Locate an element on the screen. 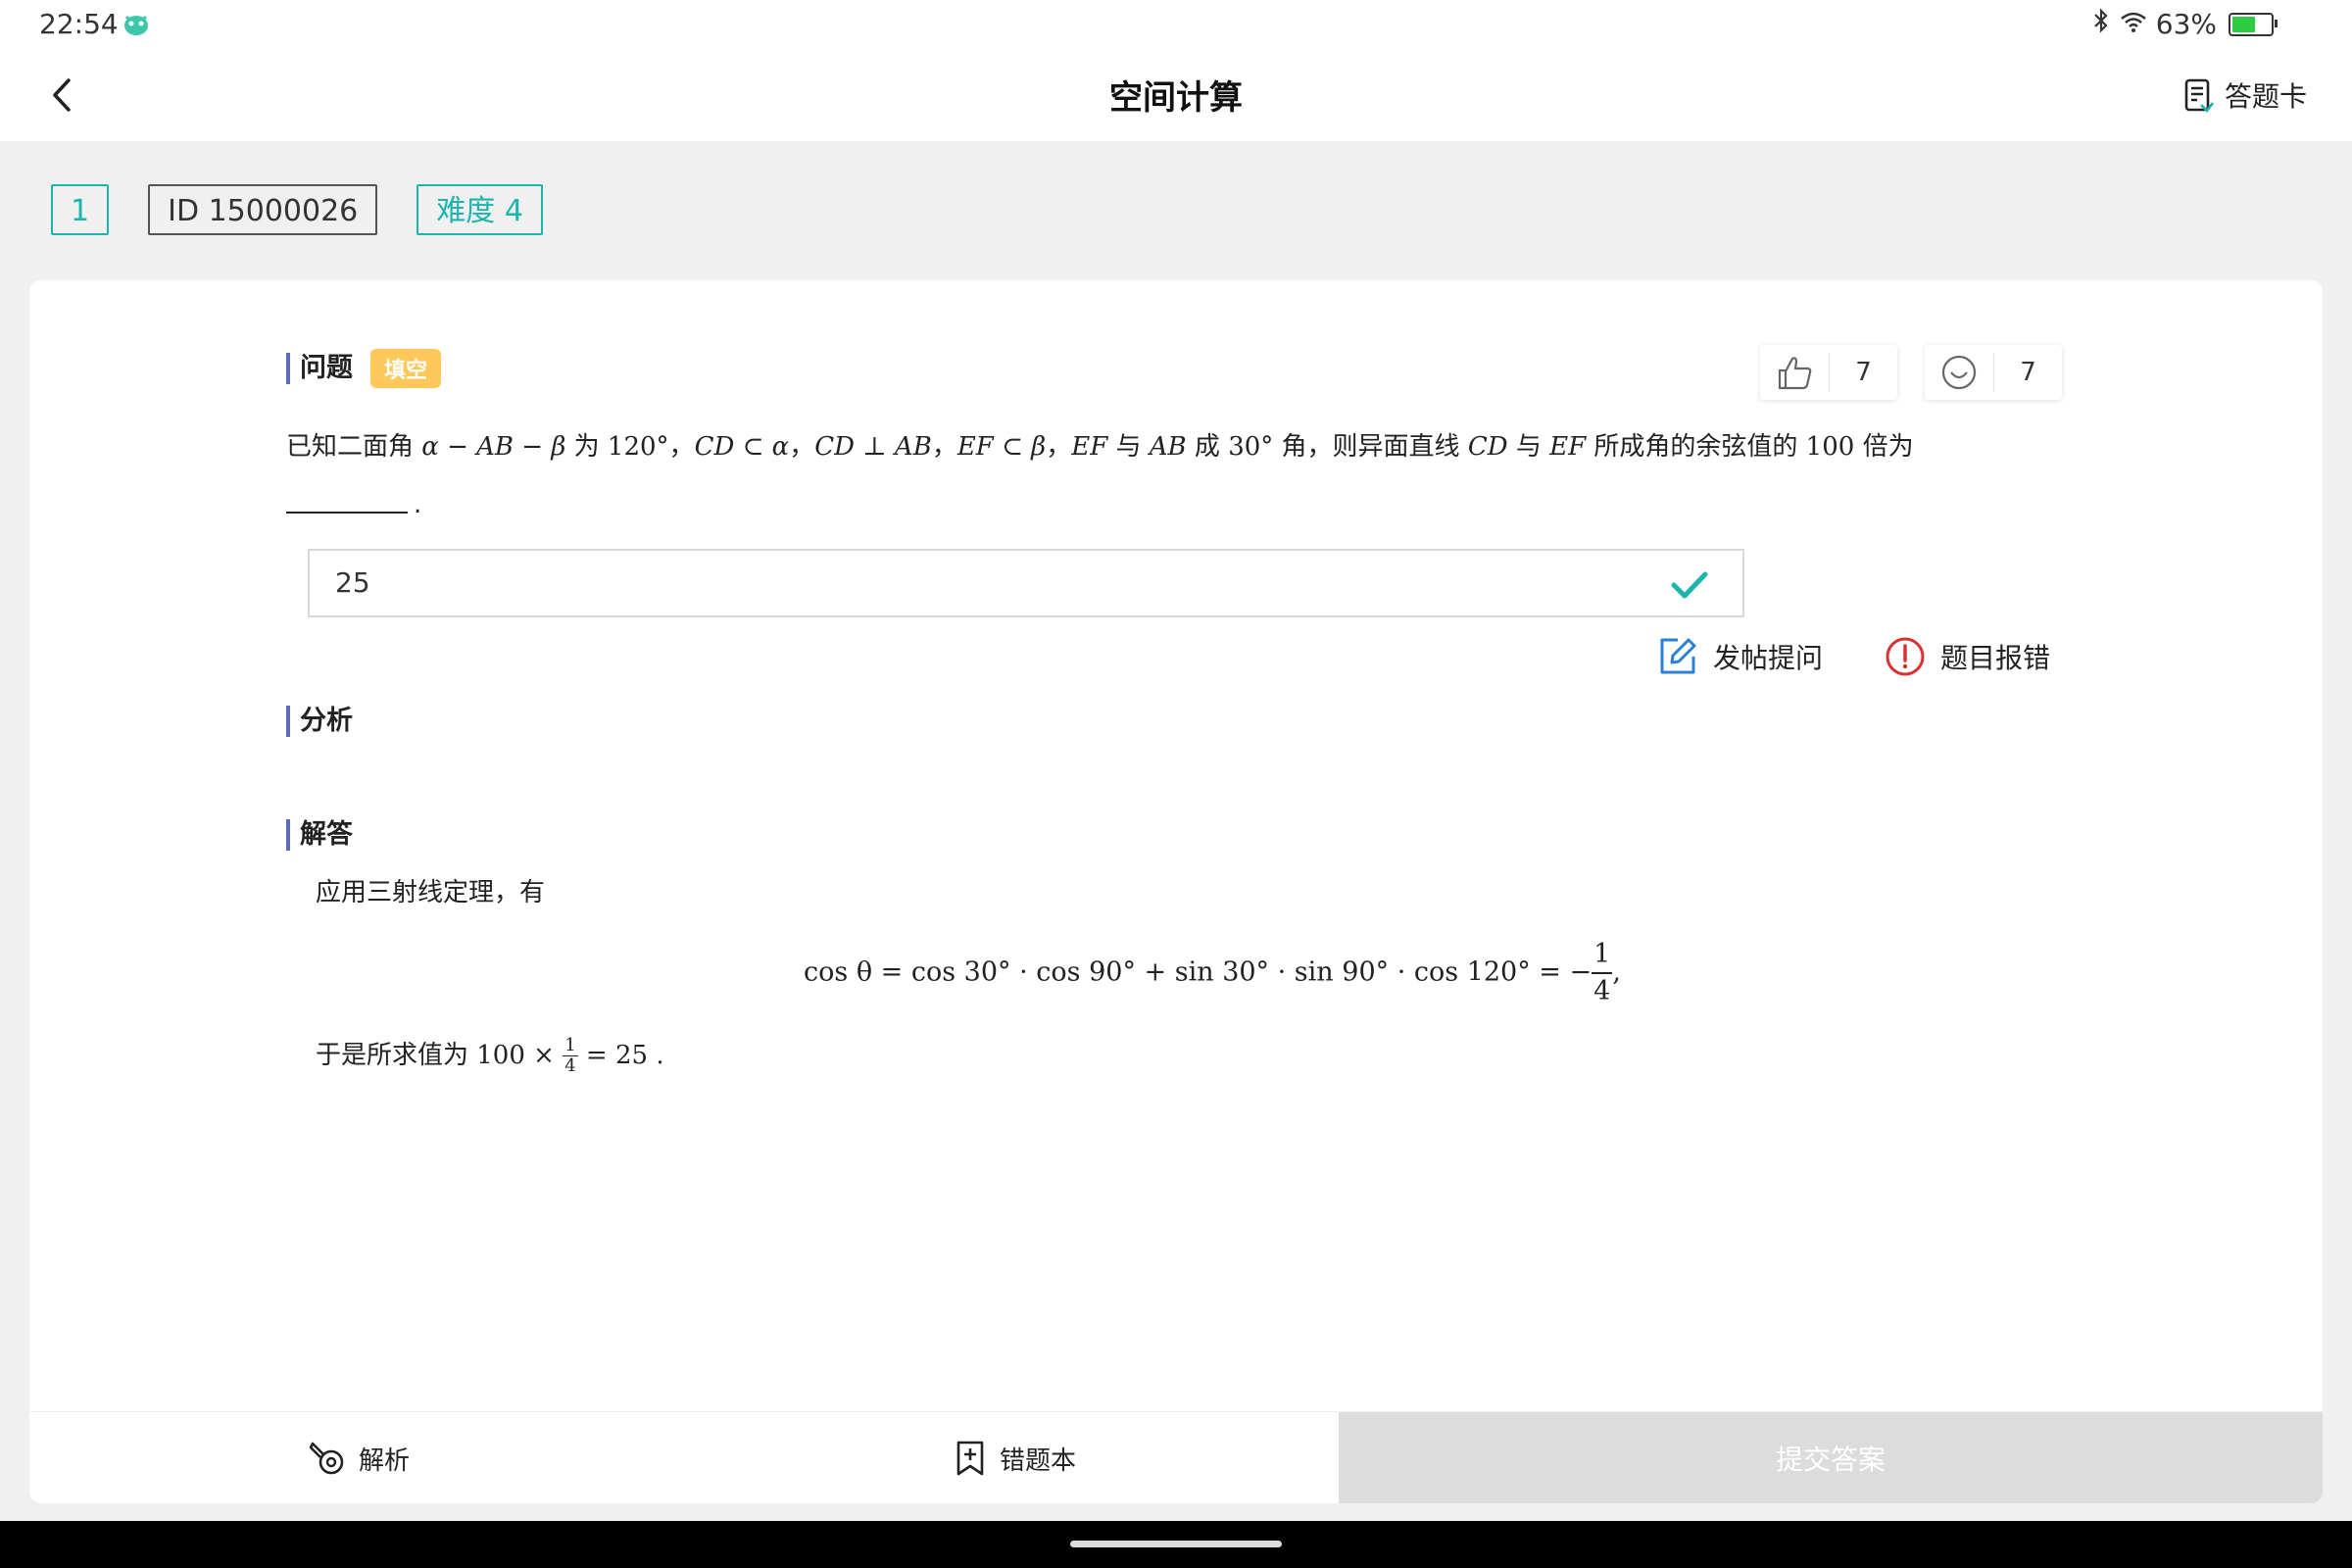 Image resolution: width=2352 pixels, height=1568 pixels. edit-icon is located at coordinates (1678, 656).